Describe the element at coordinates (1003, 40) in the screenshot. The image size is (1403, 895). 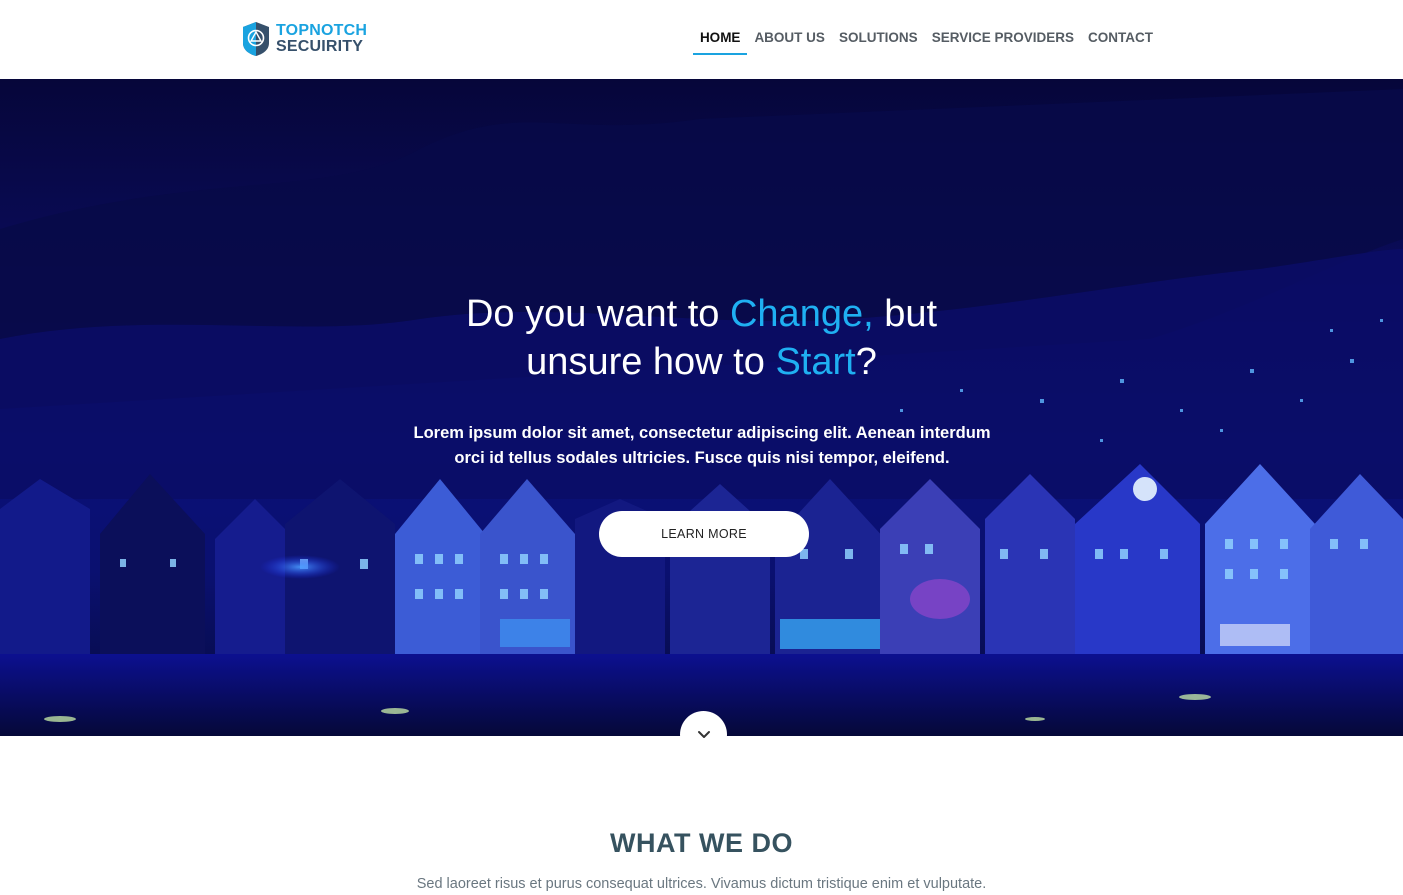
I see `nav-service-providers: SERVICE PROVIDERS` at that location.